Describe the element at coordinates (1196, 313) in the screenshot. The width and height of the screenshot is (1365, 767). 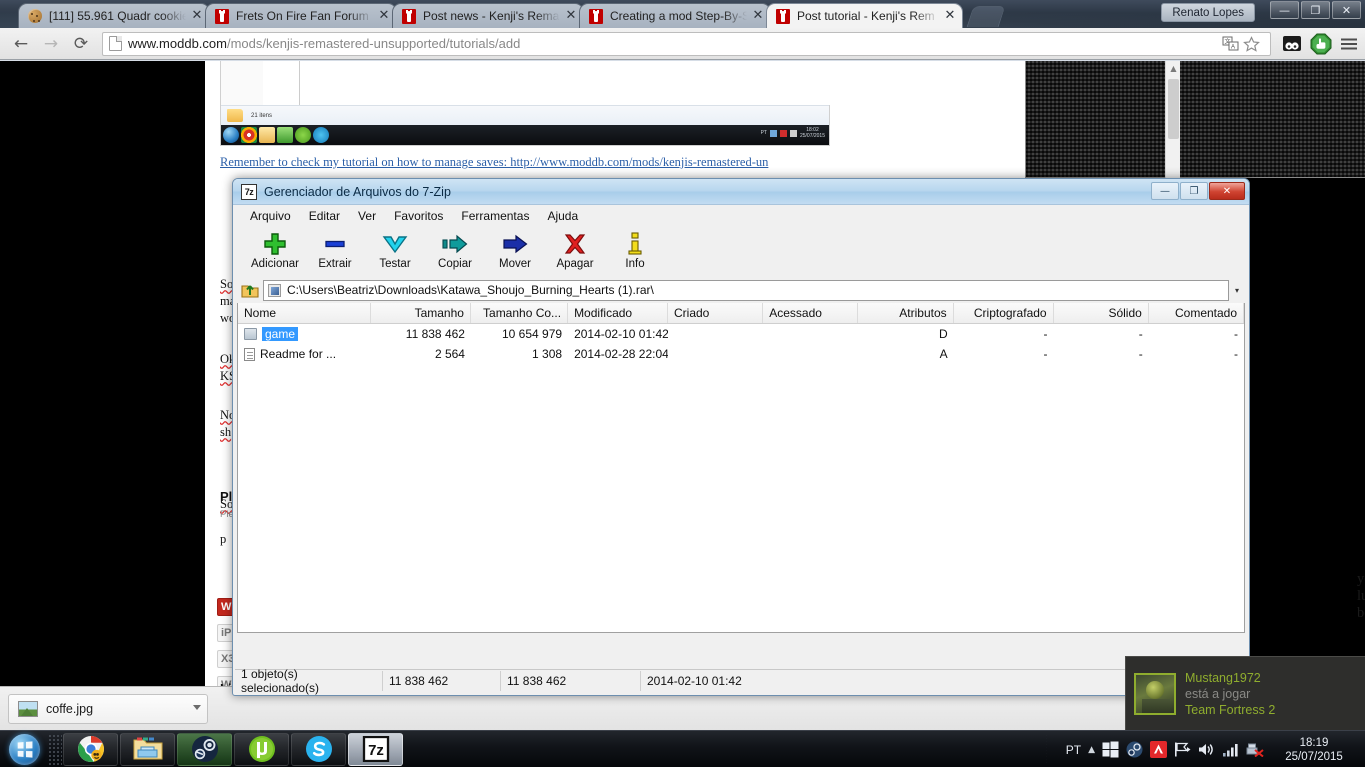
I see `column-header-comentado: Comentado` at that location.